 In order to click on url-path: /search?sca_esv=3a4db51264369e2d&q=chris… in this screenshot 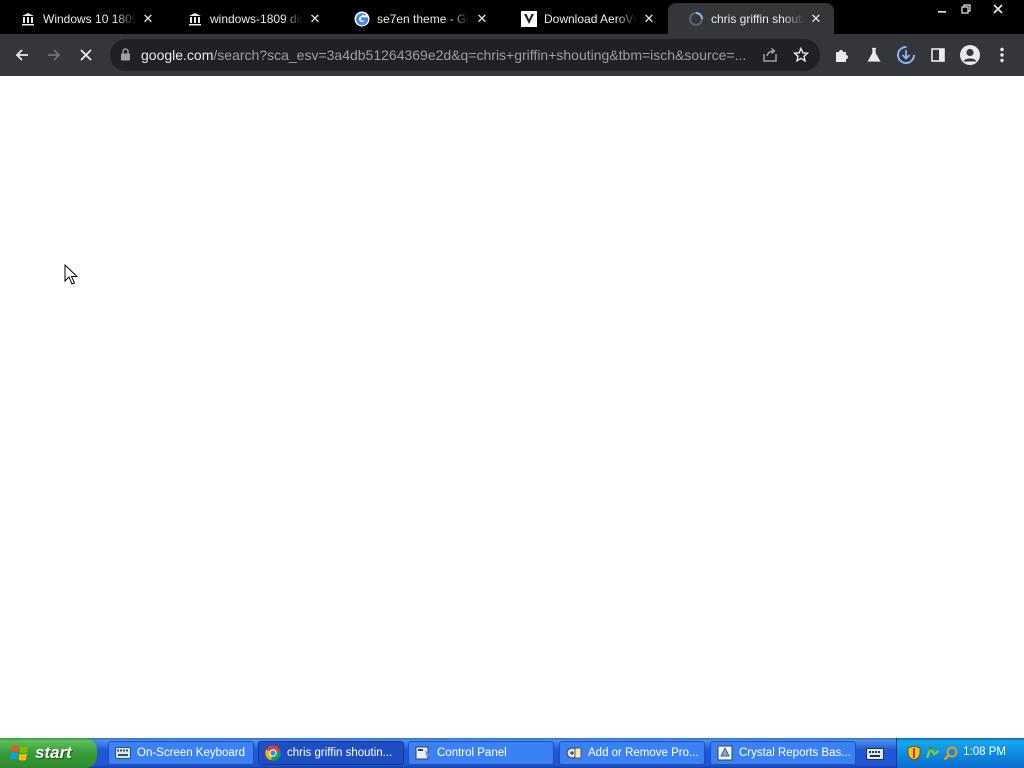, I will do `click(480, 55)`.